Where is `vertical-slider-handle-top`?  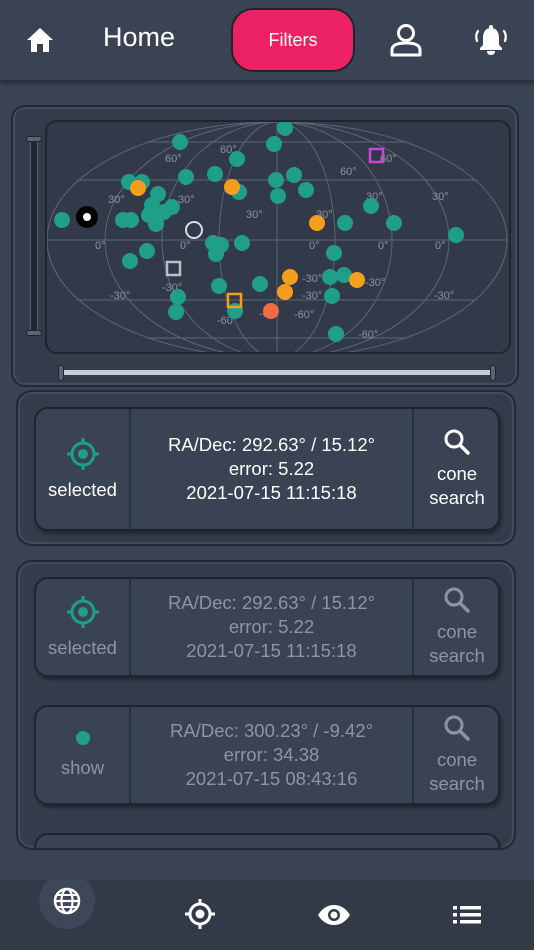 vertical-slider-handle-top is located at coordinates (34, 139).